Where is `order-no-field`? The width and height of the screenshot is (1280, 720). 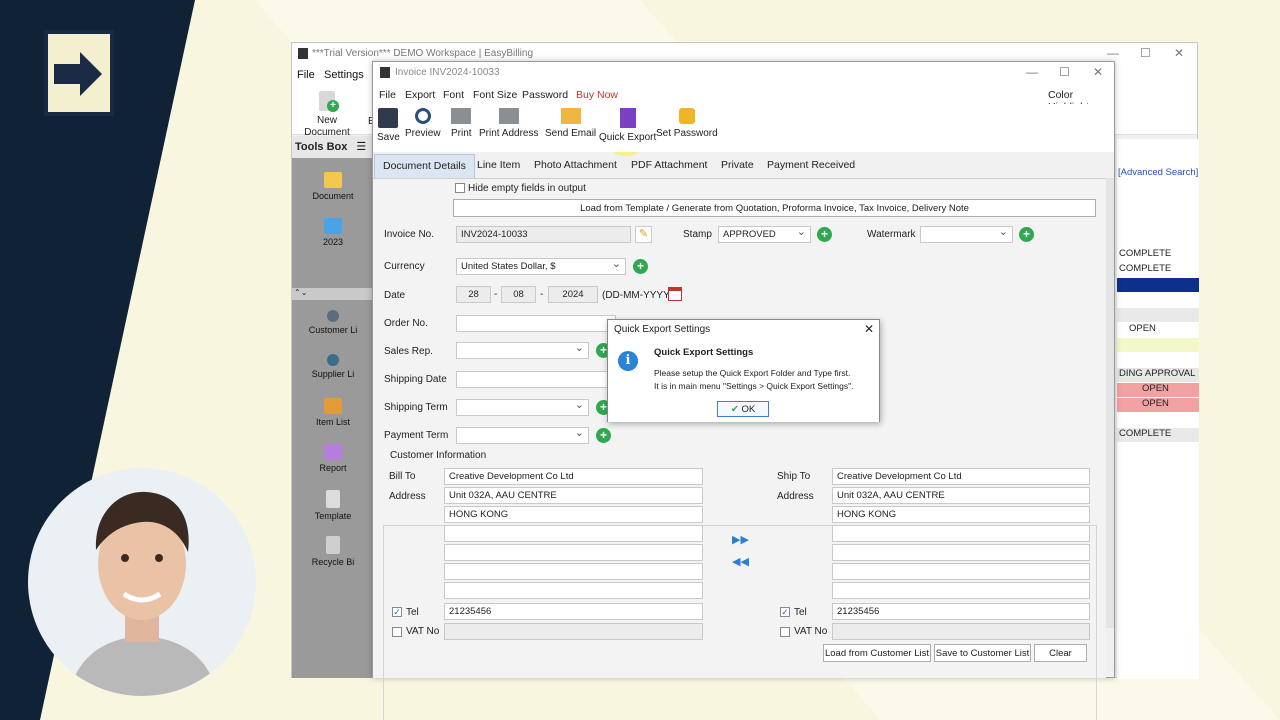
order-no-field is located at coordinates (536, 323).